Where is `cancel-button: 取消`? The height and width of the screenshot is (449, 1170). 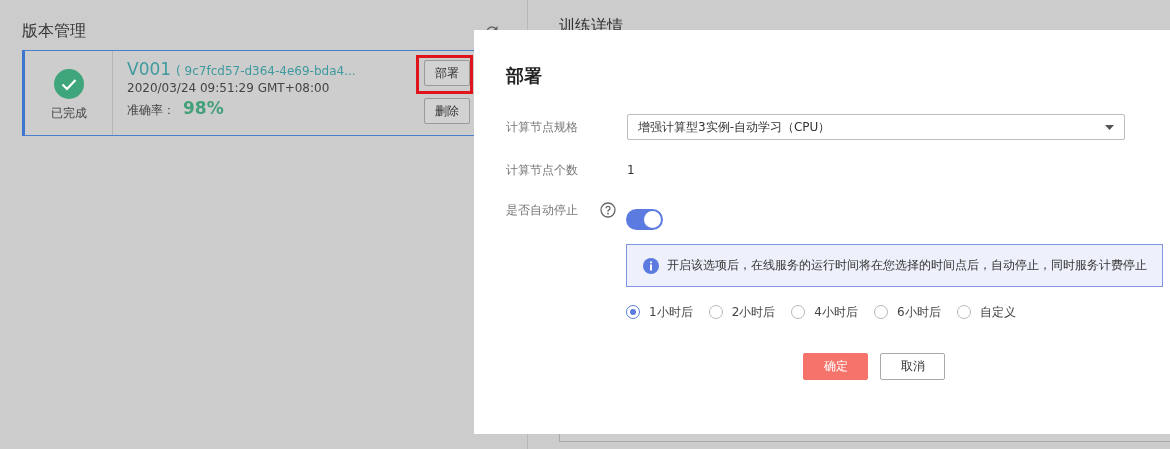 cancel-button: 取消 is located at coordinates (912, 366).